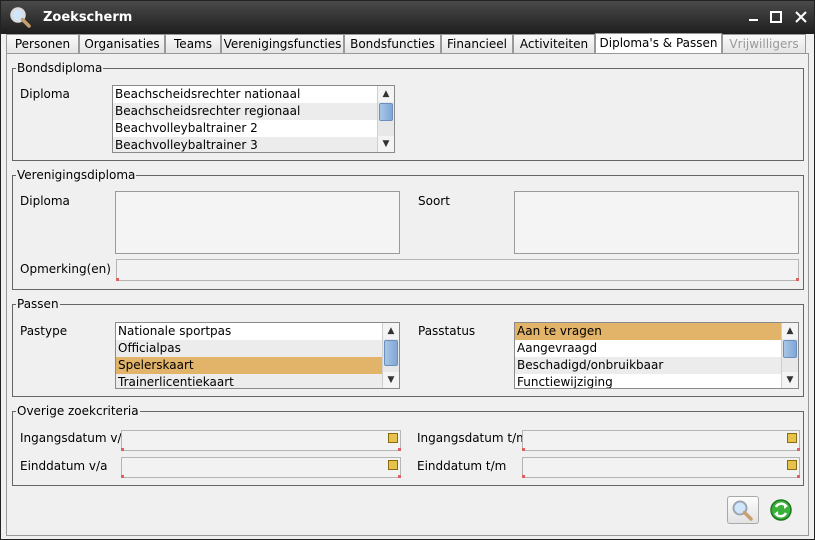 This screenshot has width=815, height=540. I want to click on list-item: Functiewijziging, so click(656, 381).